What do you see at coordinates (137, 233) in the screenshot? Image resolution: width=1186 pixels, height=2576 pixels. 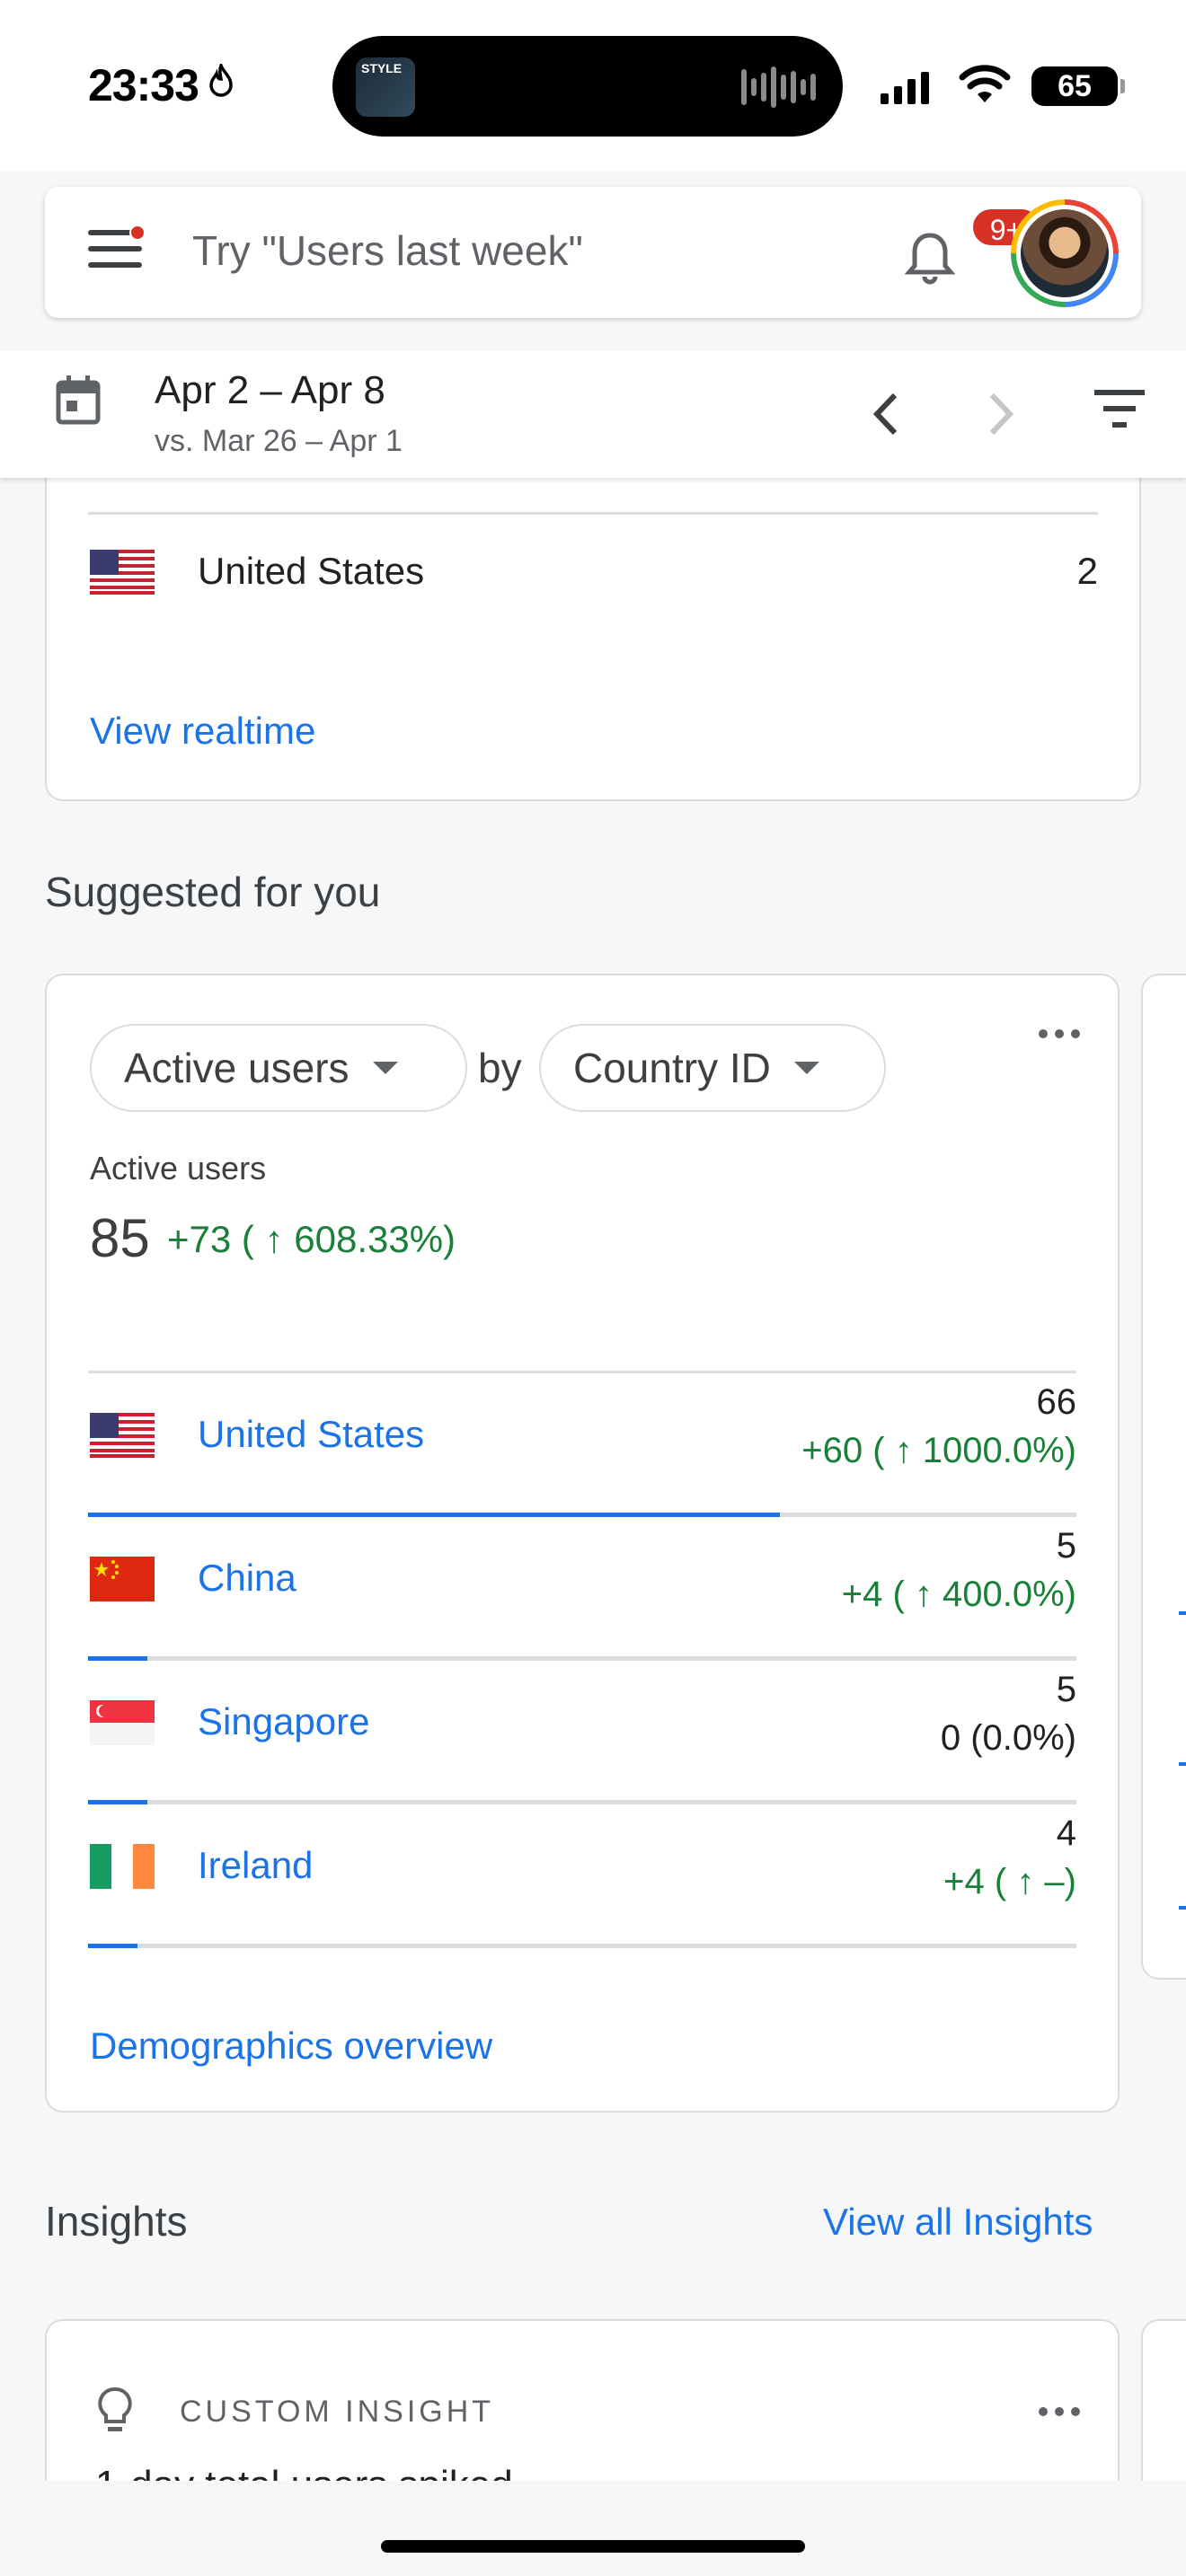 I see `menu-notification-dot` at bounding box center [137, 233].